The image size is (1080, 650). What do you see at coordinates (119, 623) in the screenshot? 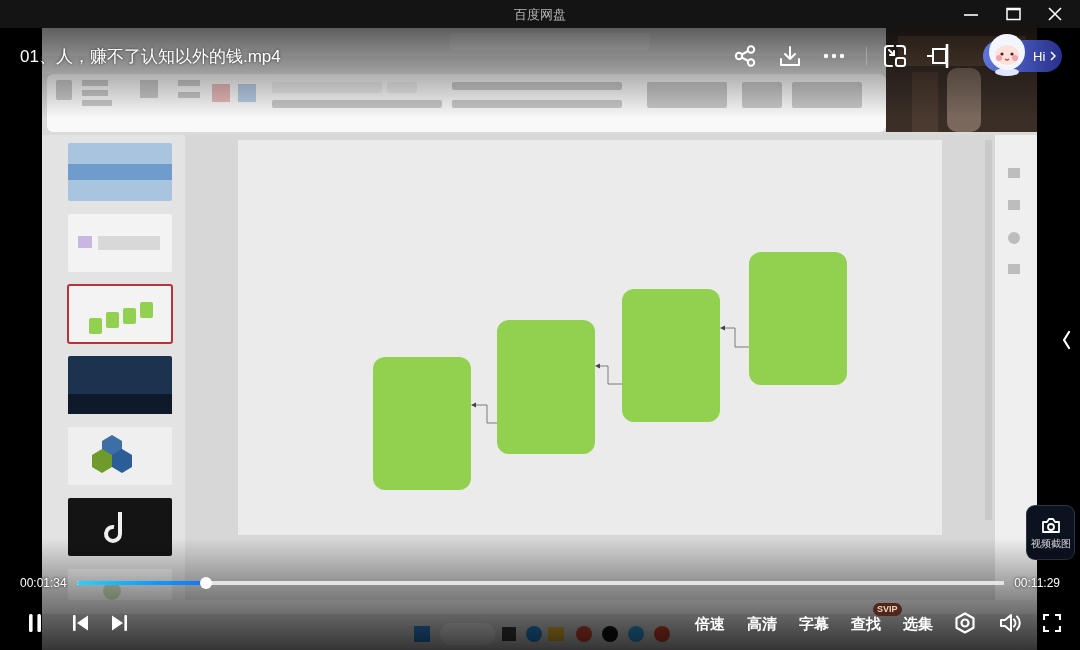
I see `next-icon` at bounding box center [119, 623].